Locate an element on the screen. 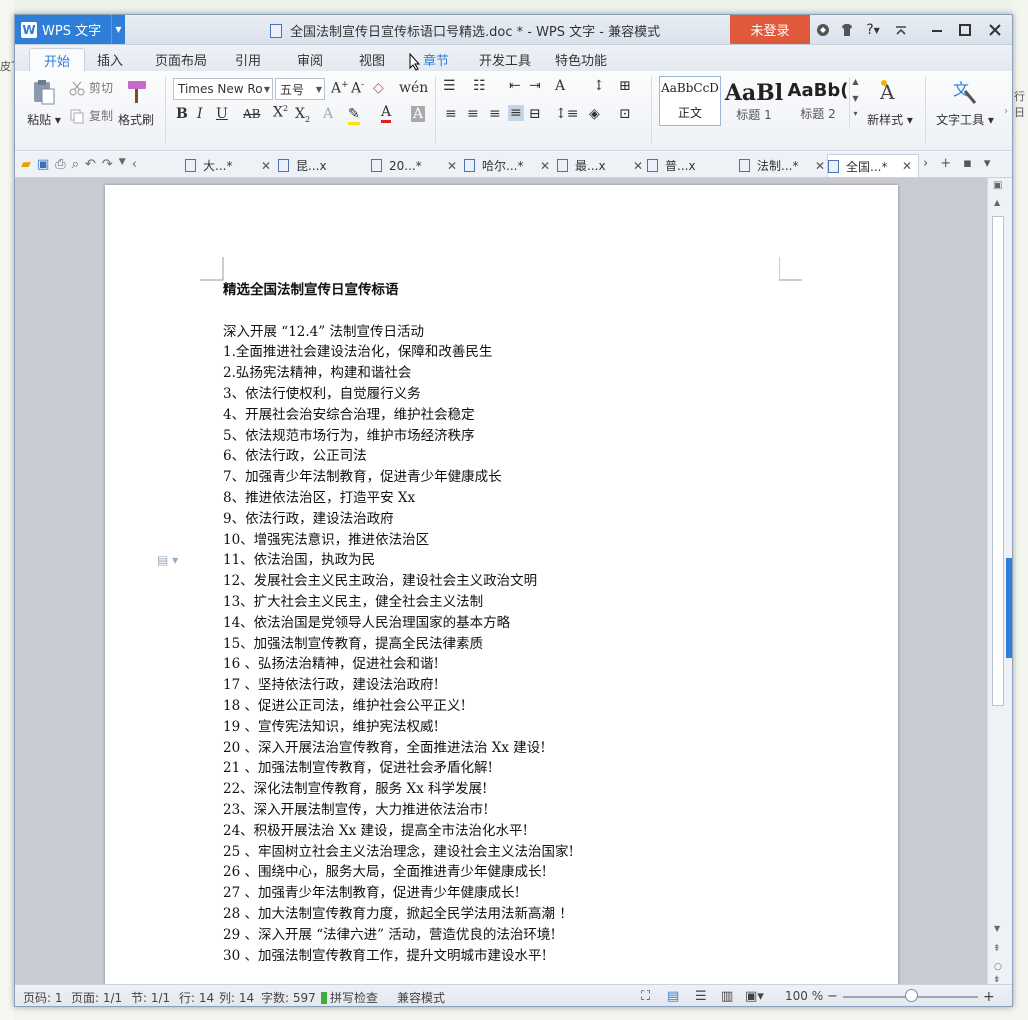  open-folder-icon: ▰ is located at coordinates (26, 164).